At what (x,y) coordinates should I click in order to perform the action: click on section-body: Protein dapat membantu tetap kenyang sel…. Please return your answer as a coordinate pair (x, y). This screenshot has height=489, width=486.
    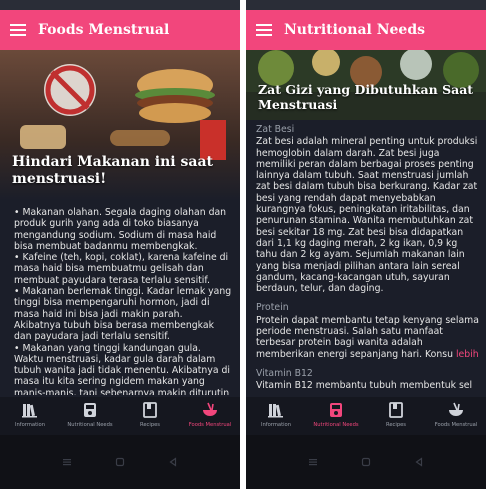
    Looking at the image, I should click on (367, 337).